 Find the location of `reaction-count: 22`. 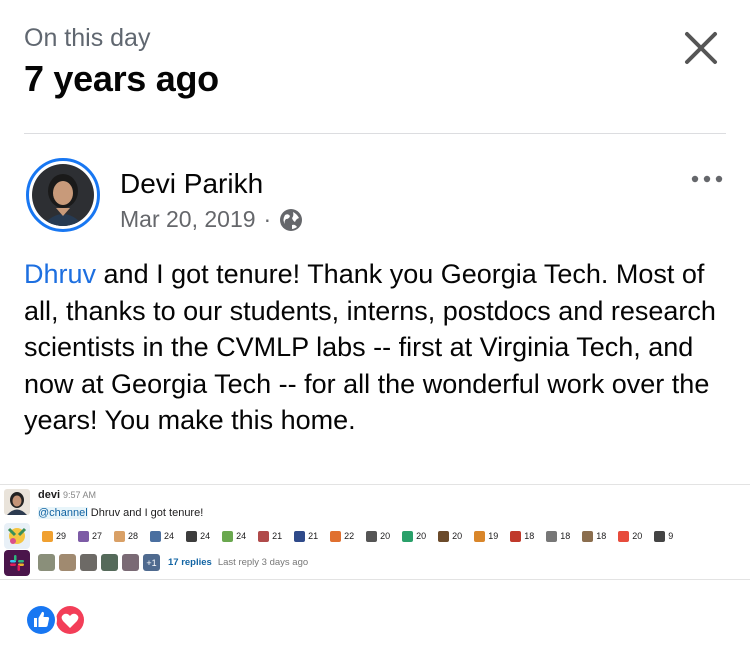

reaction-count: 22 is located at coordinates (349, 536).